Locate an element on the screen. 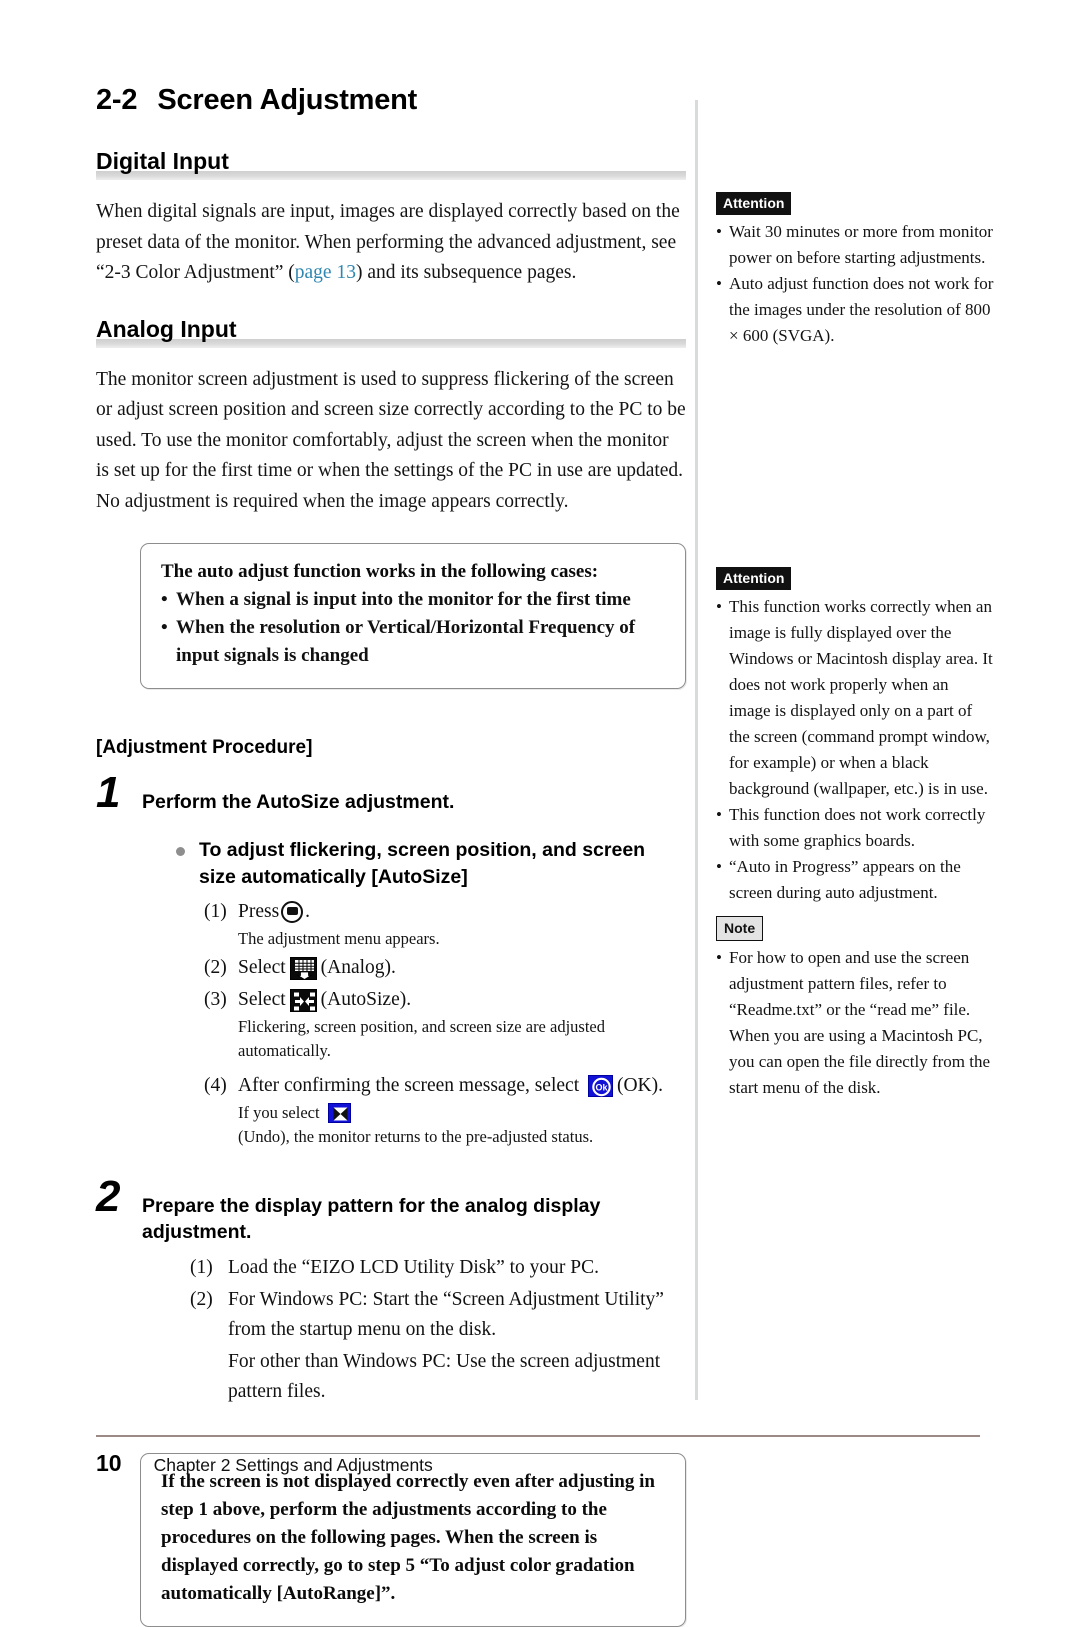  digital-text-after-link: ) and its subsequence pages. is located at coordinates (466, 272).